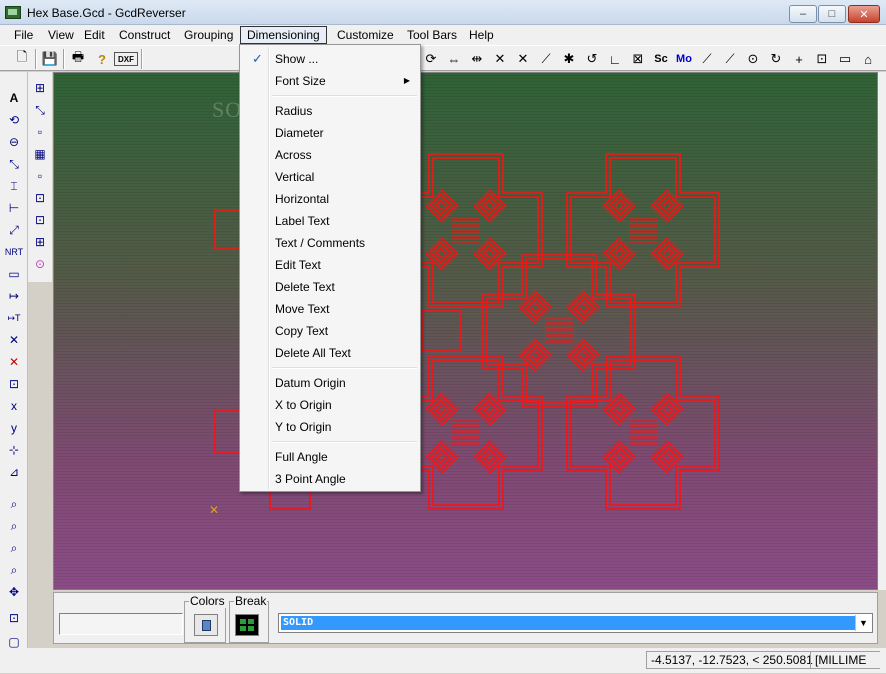 This screenshot has width=886, height=674. Describe the element at coordinates (14, 164) in the screenshot. I see `left-tool-icon: ⤡` at that location.